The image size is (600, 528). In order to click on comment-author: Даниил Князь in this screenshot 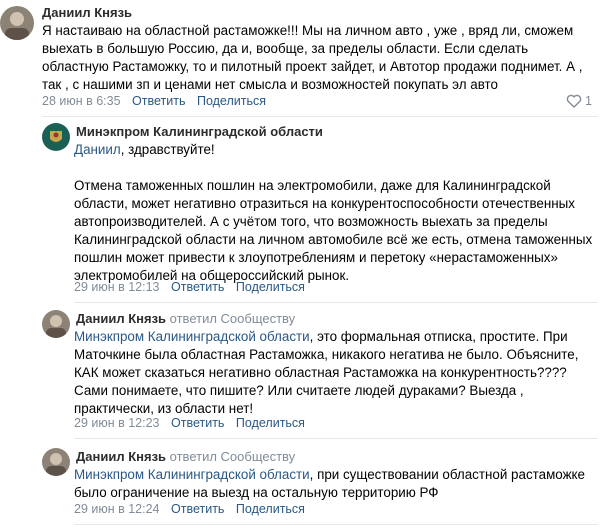, I will do `click(87, 12)`.